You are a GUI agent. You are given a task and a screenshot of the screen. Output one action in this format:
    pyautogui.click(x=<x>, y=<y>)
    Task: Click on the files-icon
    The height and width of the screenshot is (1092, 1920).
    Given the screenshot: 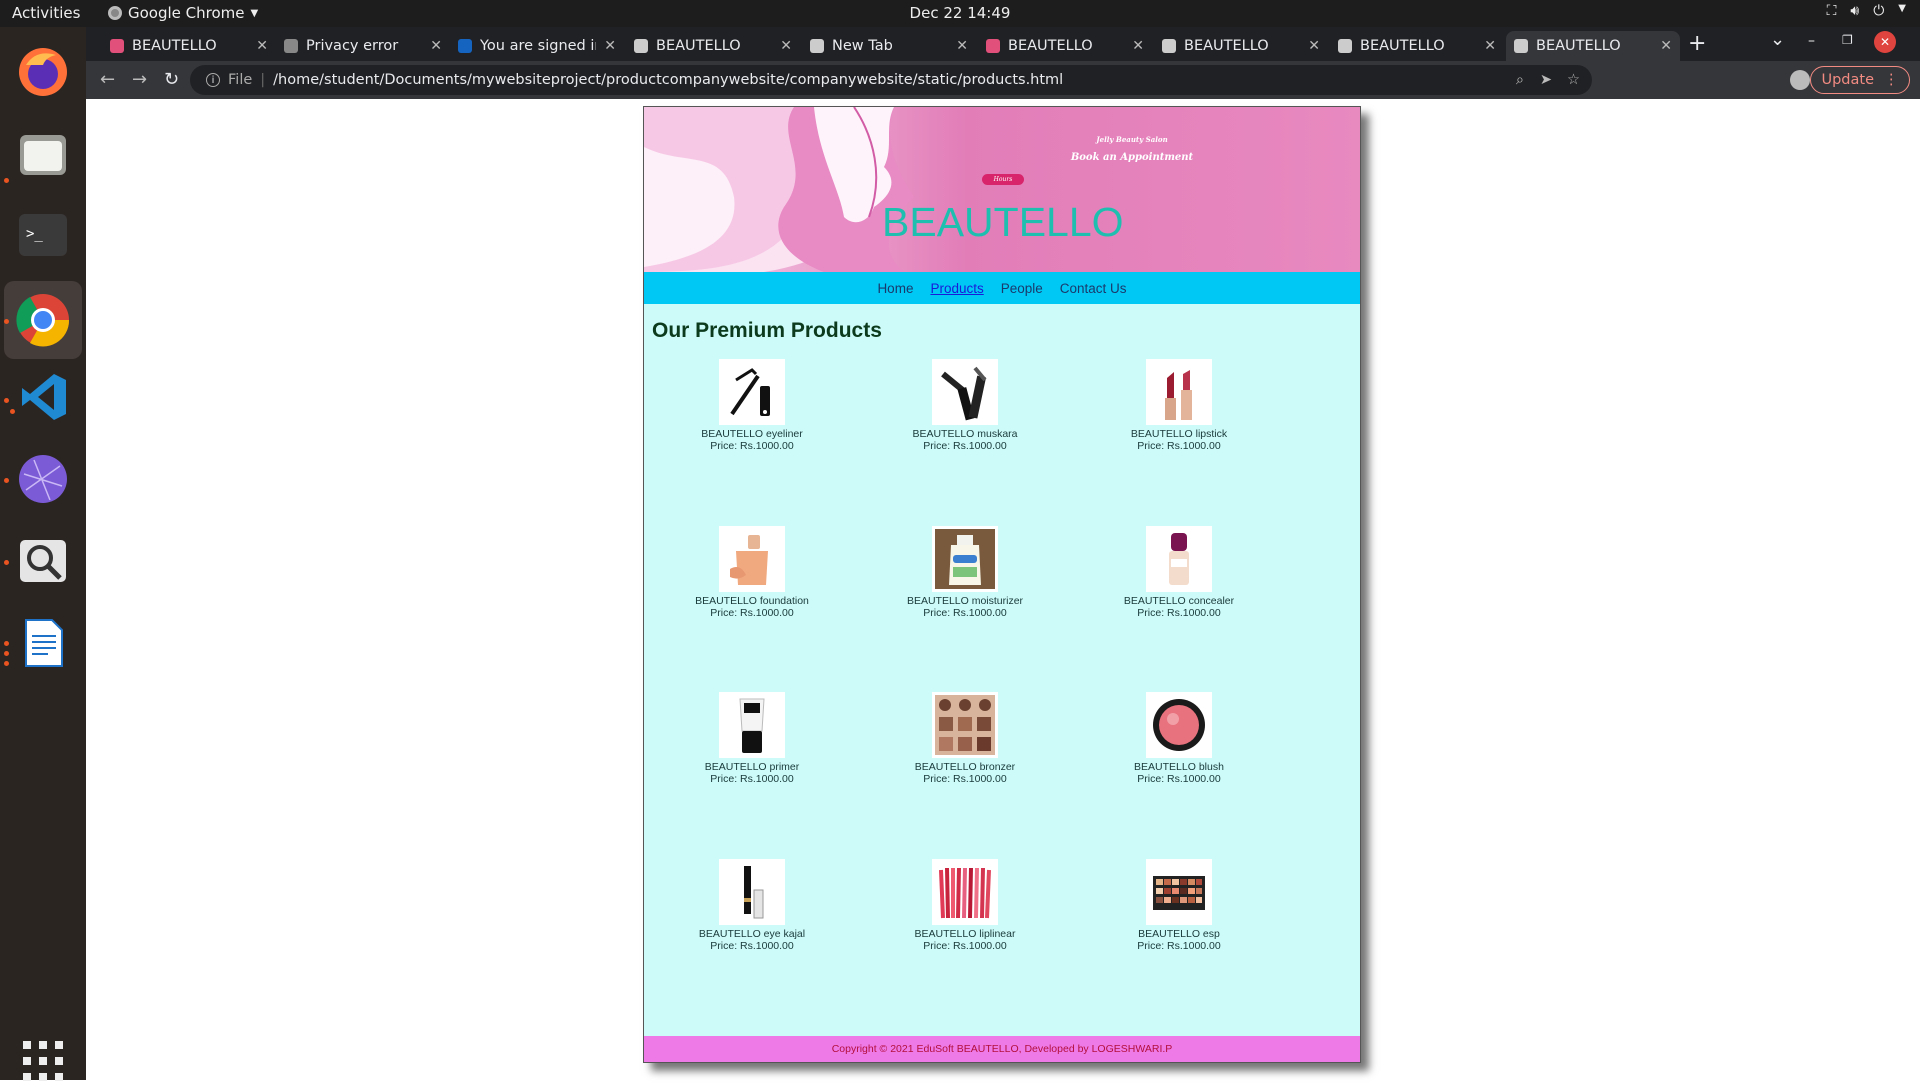 What is the action you would take?
    pyautogui.click(x=43, y=154)
    